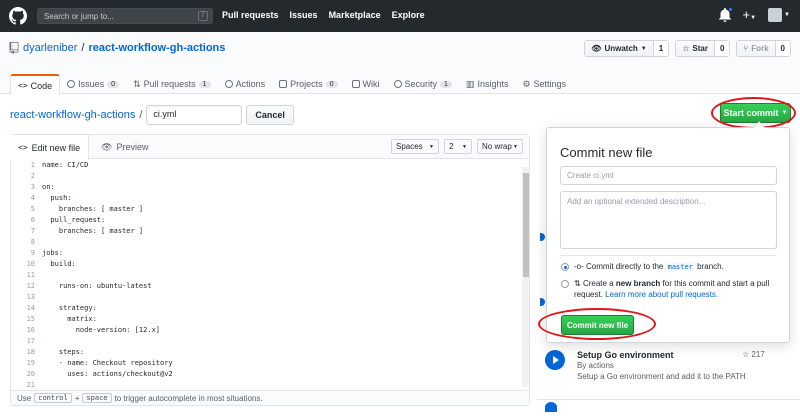 The width and height of the screenshot is (800, 416). What do you see at coordinates (72, 115) in the screenshot?
I see `breadcrumb-repo-link: react-workflow-gh-actions` at bounding box center [72, 115].